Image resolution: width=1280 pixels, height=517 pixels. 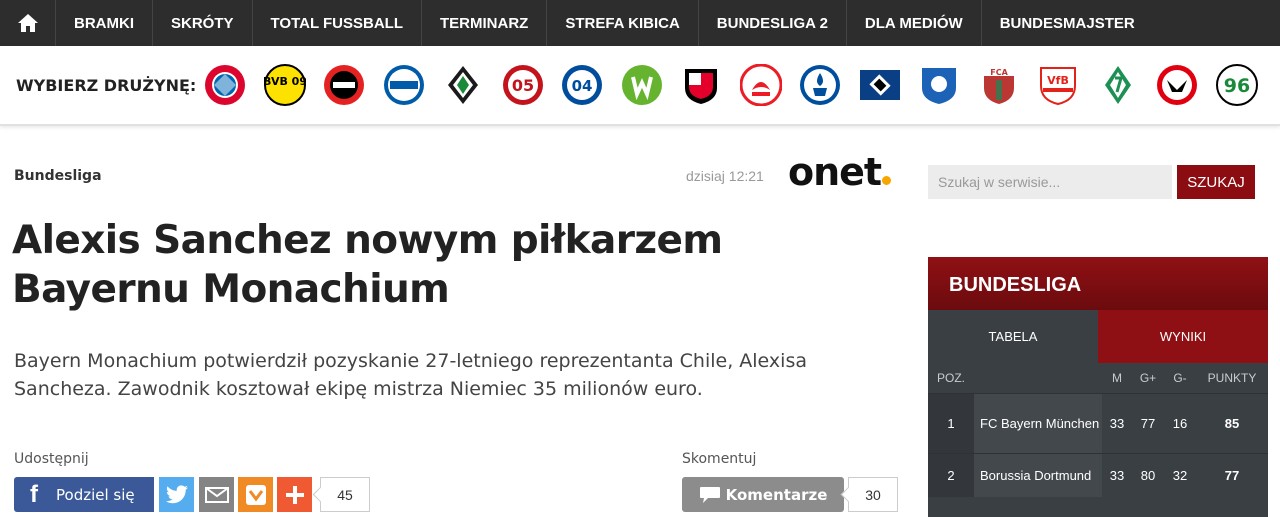 I want to click on nav-item-total-fussball: TOTAL FUSSBALL, so click(x=338, y=23).